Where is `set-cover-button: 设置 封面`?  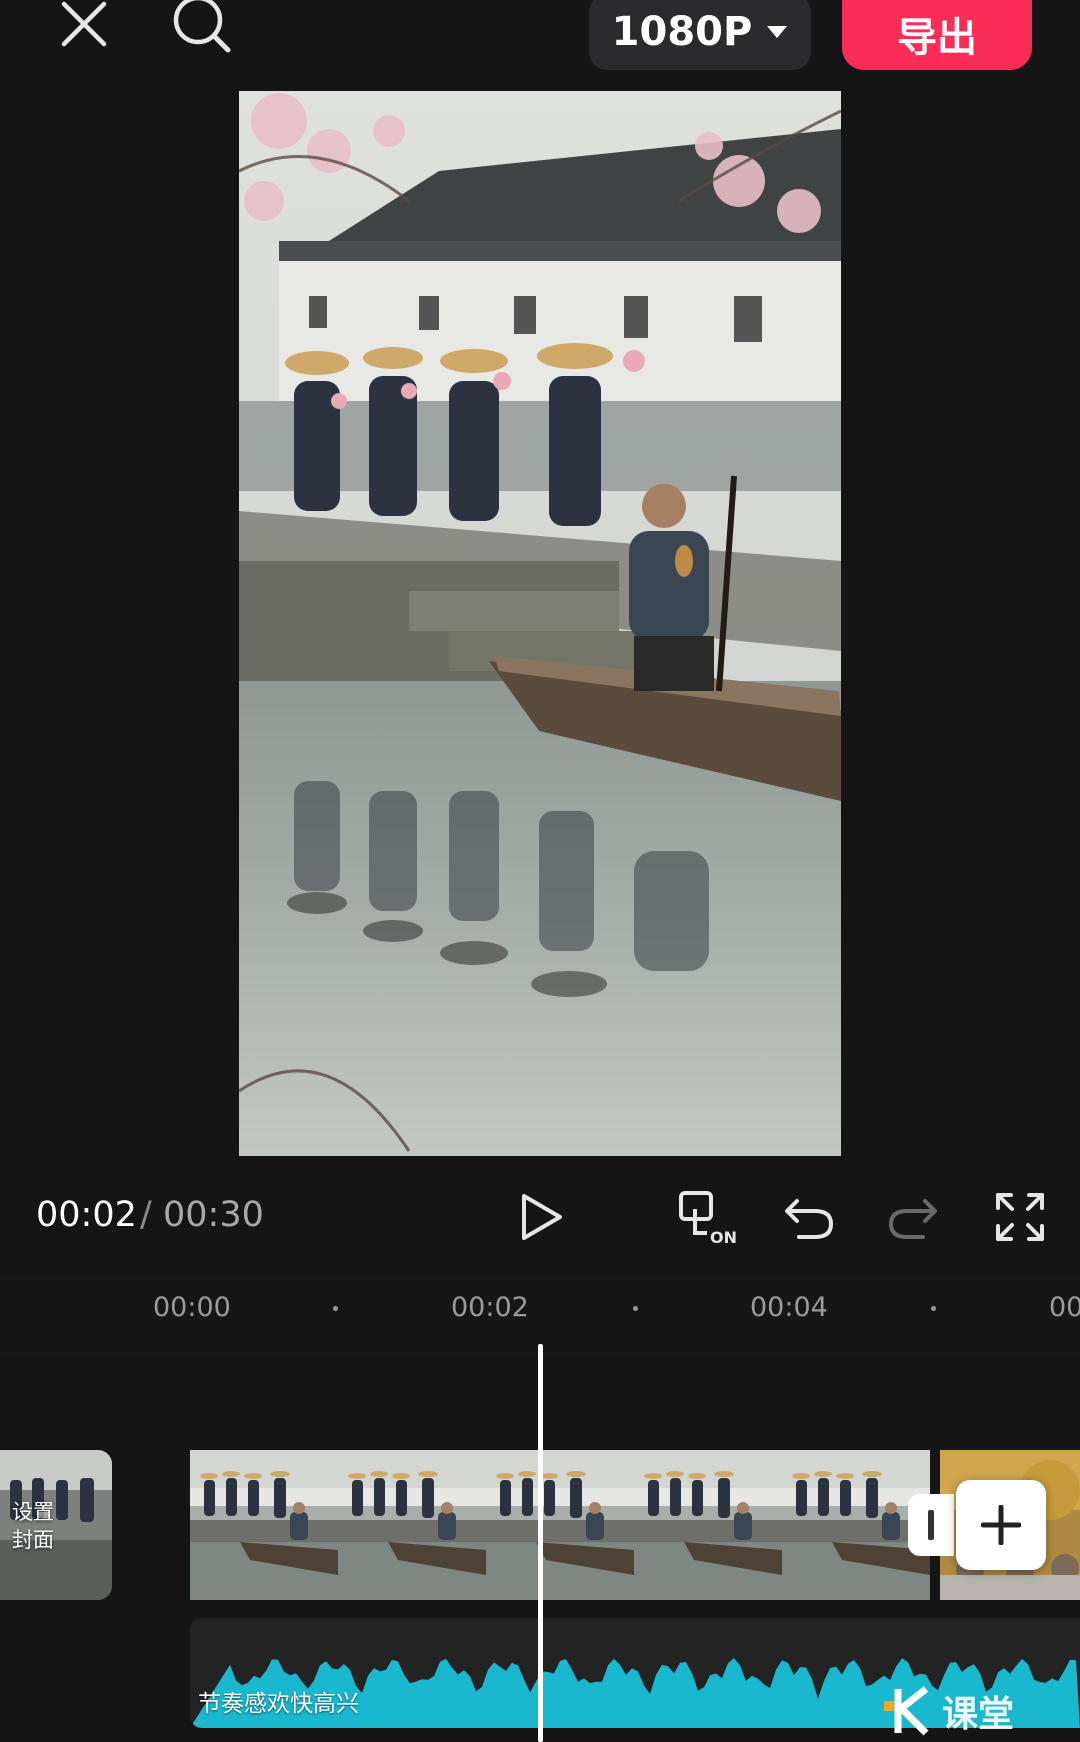 set-cover-button: 设置 封面 is located at coordinates (56, 1525).